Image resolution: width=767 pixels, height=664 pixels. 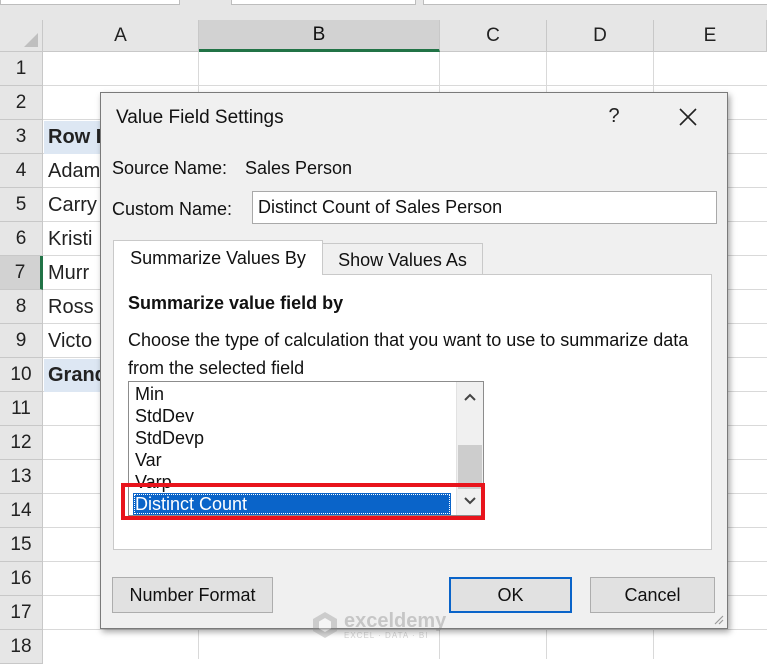 What do you see at coordinates (73, 171) in the screenshot?
I see `cell-a4: Adam` at bounding box center [73, 171].